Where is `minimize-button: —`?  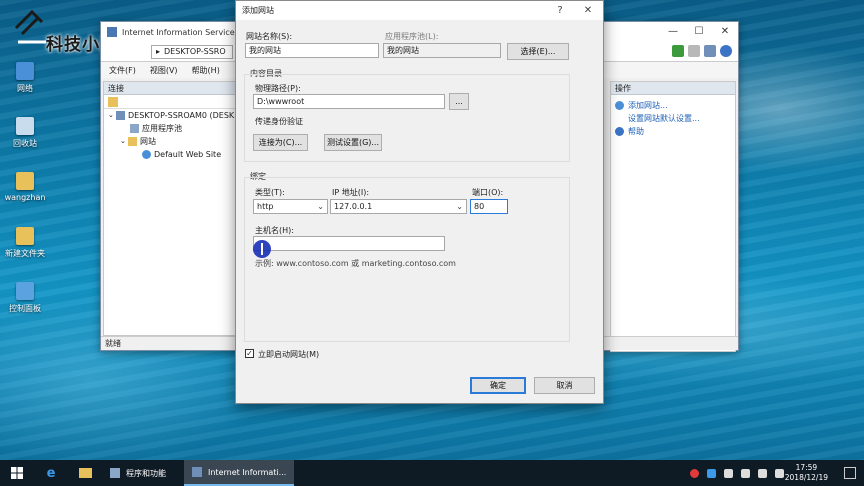
minimize-button: — is located at coordinates (673, 32).